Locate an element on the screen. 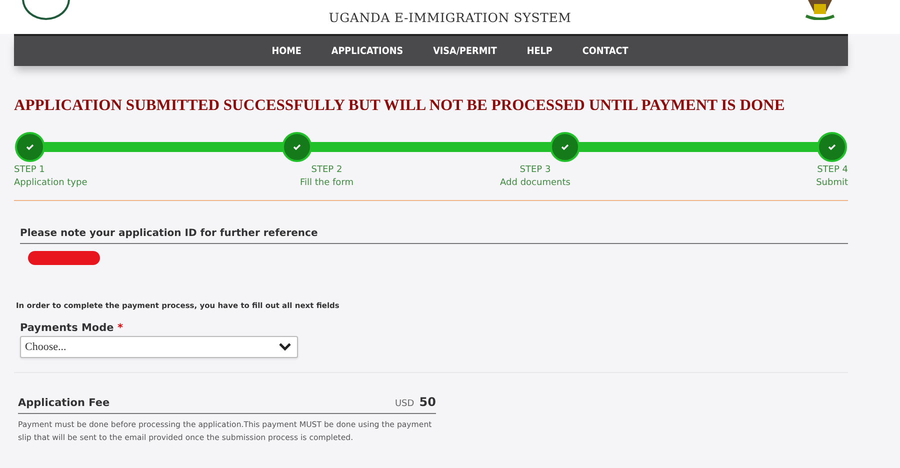  site-title: UGANDA E-IMMIGRATION SYSTEM is located at coordinates (450, 17).